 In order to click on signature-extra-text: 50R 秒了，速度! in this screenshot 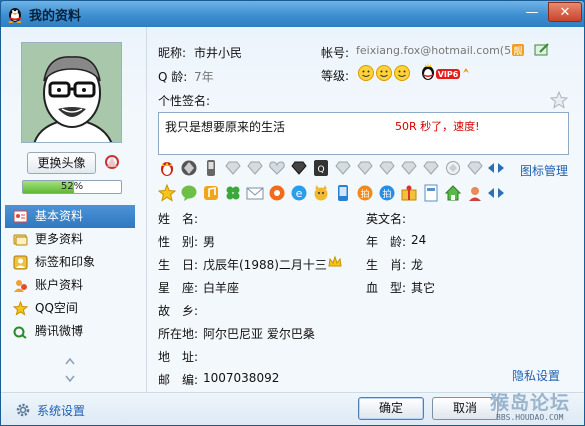, I will do `click(437, 126)`.